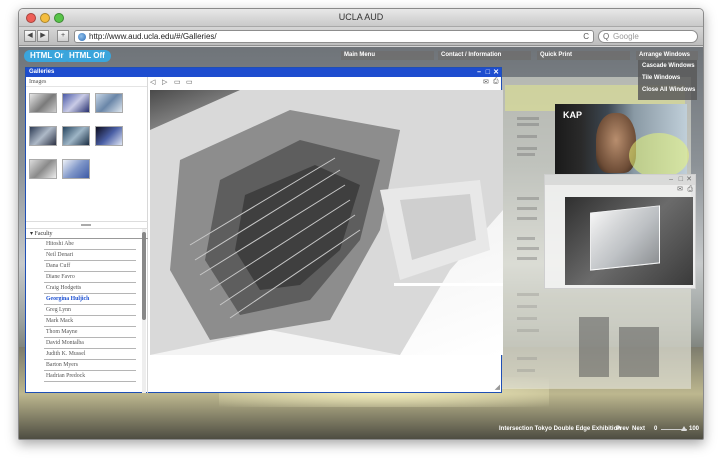 The height and width of the screenshot is (463, 720). Describe the element at coordinates (90, 354) in the screenshot. I see `faculty-item: Judith K. Mussel` at that location.